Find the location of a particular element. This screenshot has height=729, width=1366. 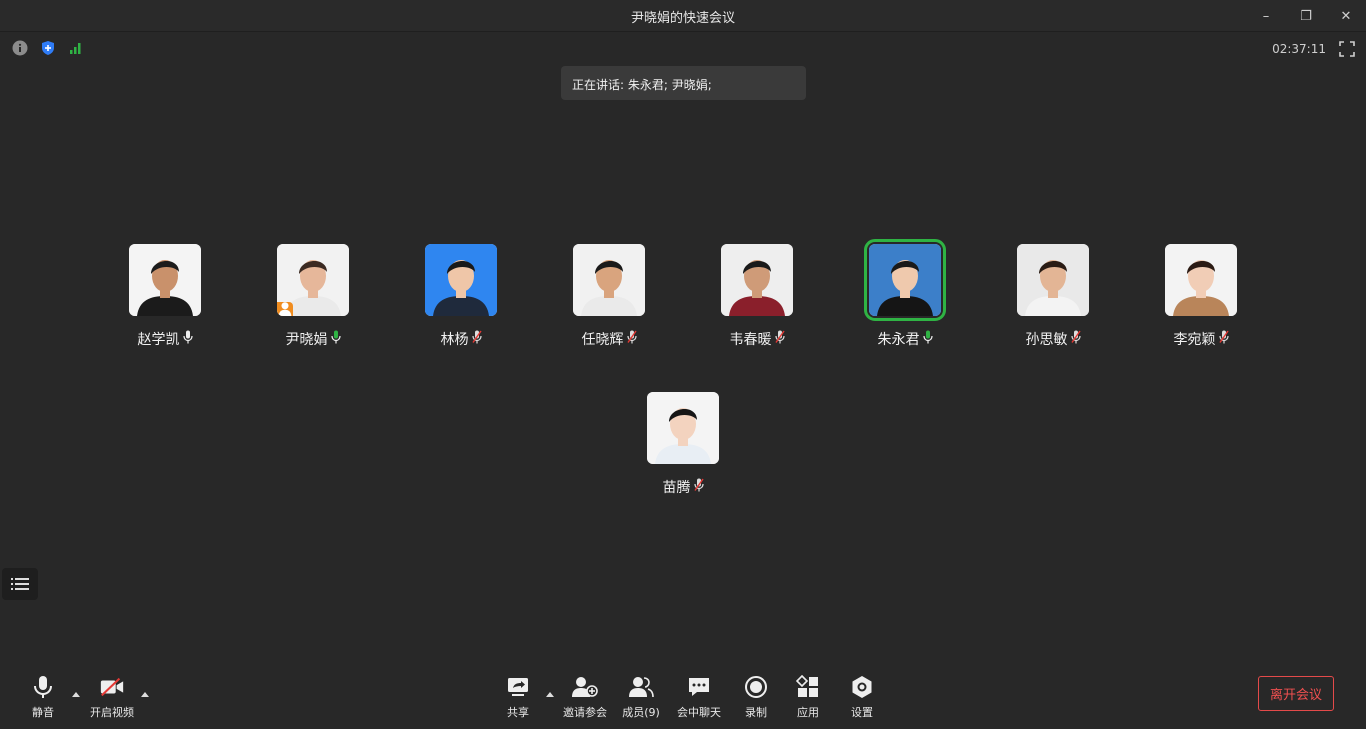

meeting-timer: 02:37:11 is located at coordinates (1299, 49).